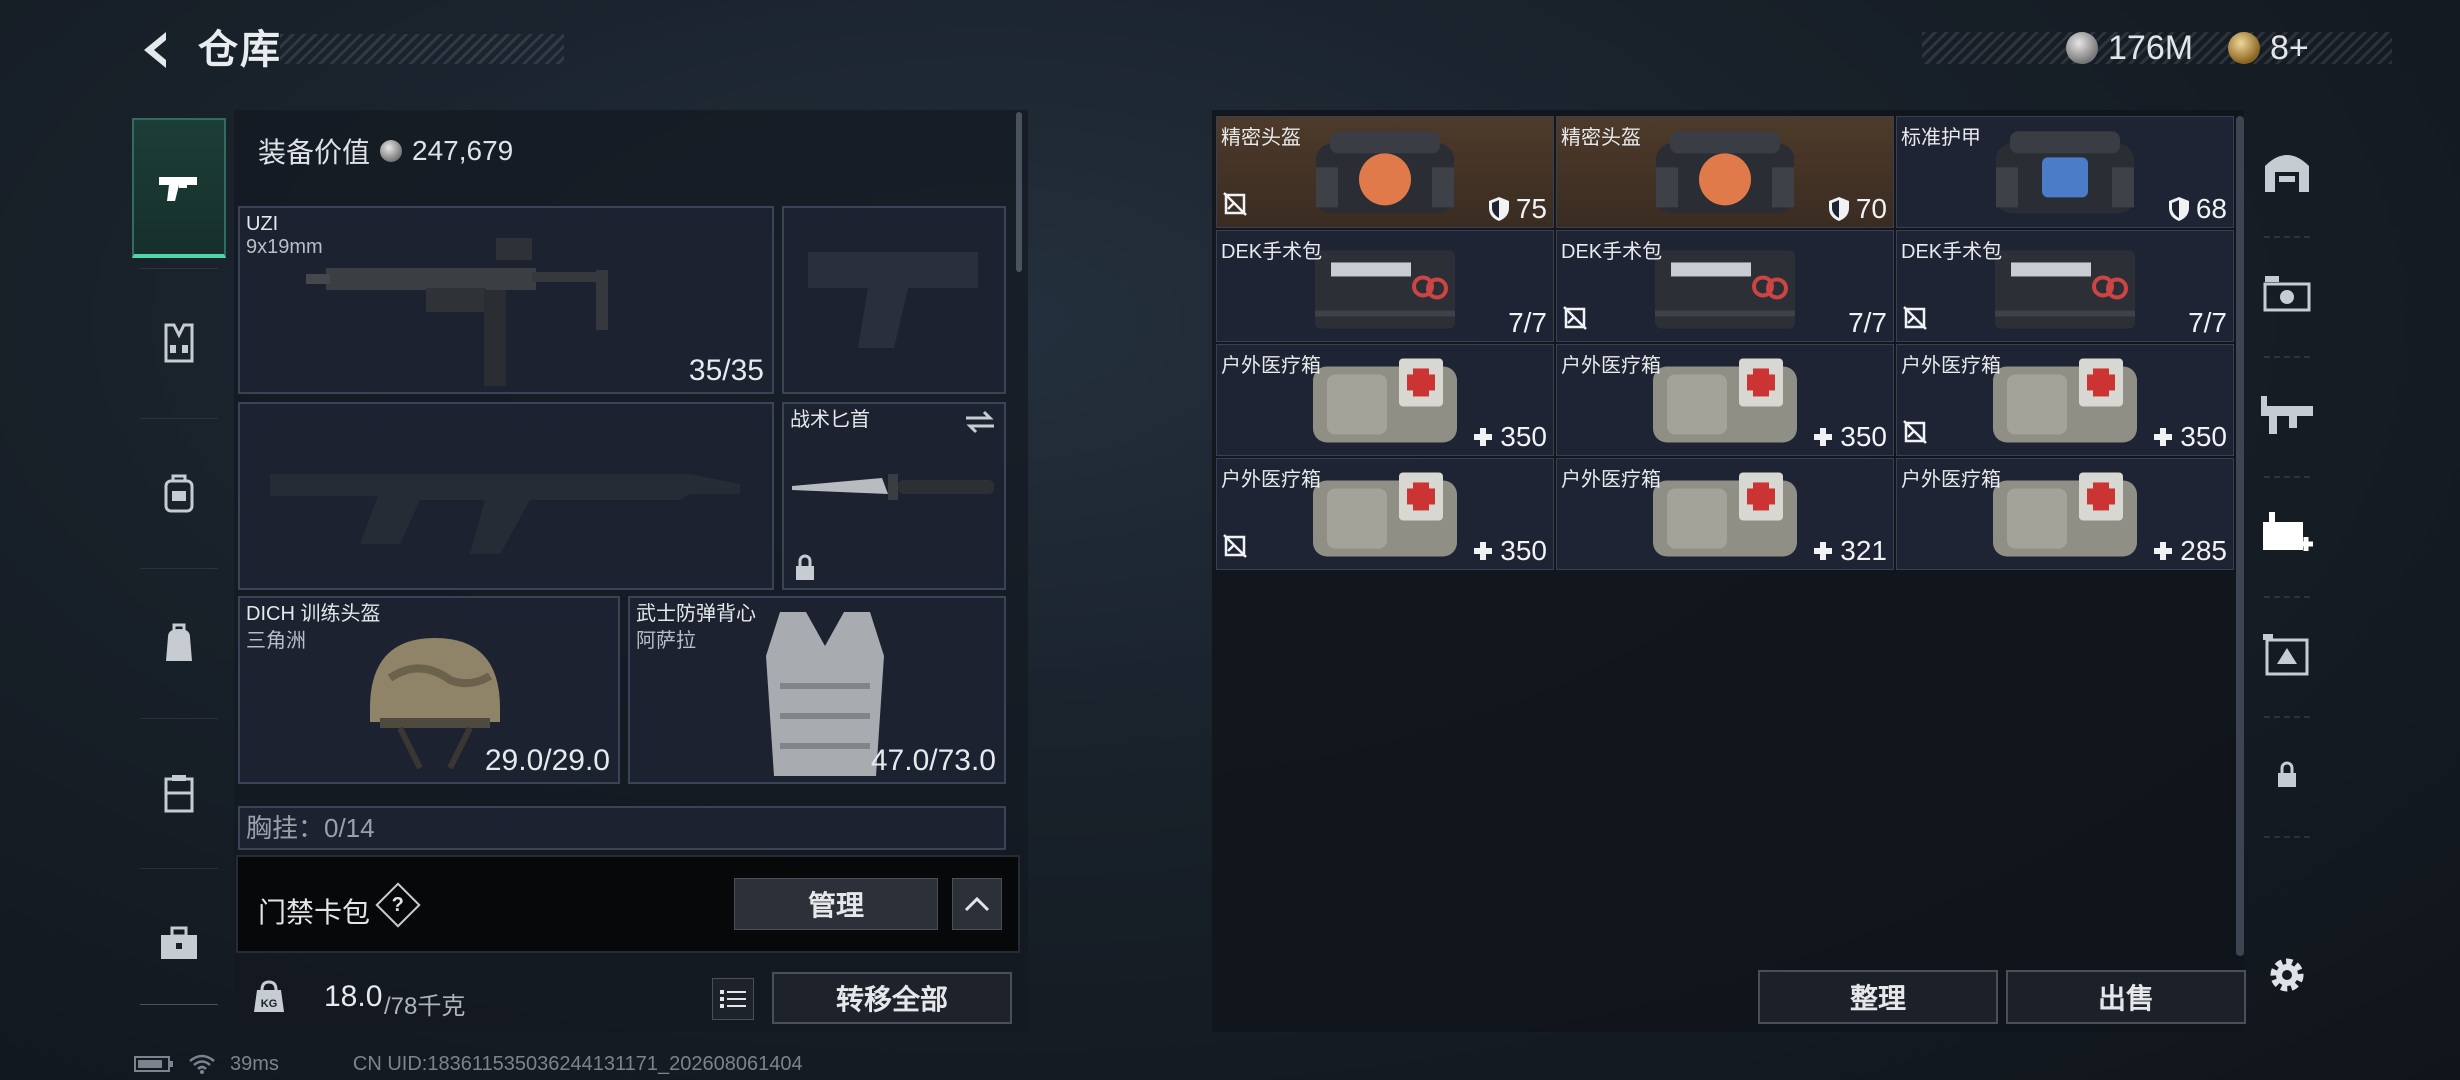 The image size is (2460, 1080). Describe the element at coordinates (1941, 138) in the screenshot. I see `item-name: 标准护甲` at that location.